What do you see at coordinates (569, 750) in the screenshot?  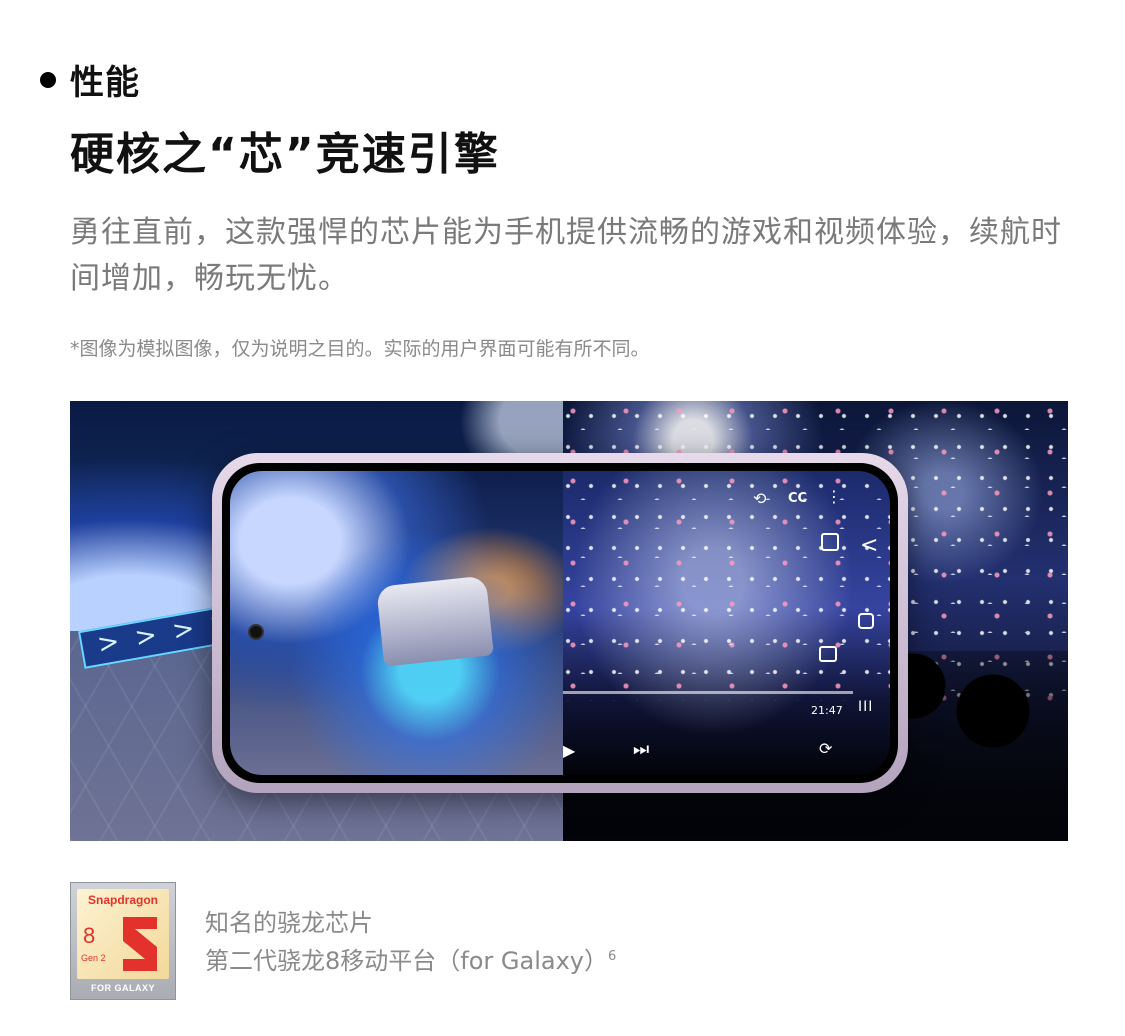 I see `play-icon: ▶` at bounding box center [569, 750].